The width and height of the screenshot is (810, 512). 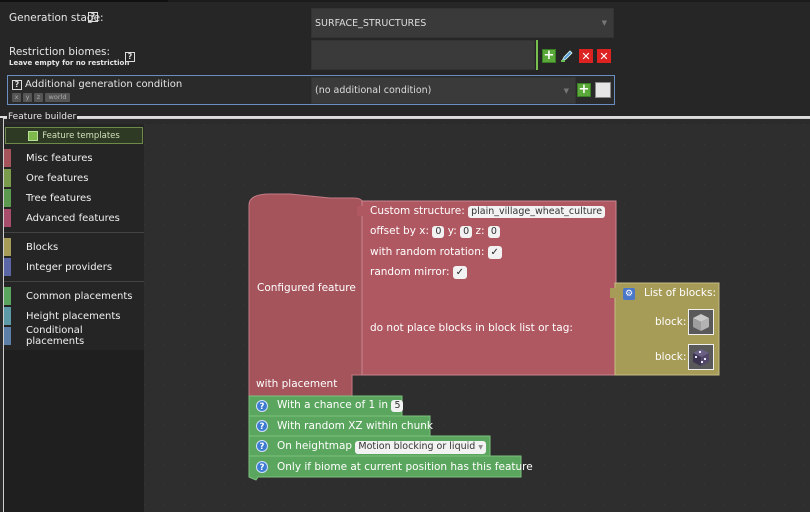 What do you see at coordinates (480, 447) in the screenshot?
I see `chevron-down-icon: ▼` at bounding box center [480, 447].